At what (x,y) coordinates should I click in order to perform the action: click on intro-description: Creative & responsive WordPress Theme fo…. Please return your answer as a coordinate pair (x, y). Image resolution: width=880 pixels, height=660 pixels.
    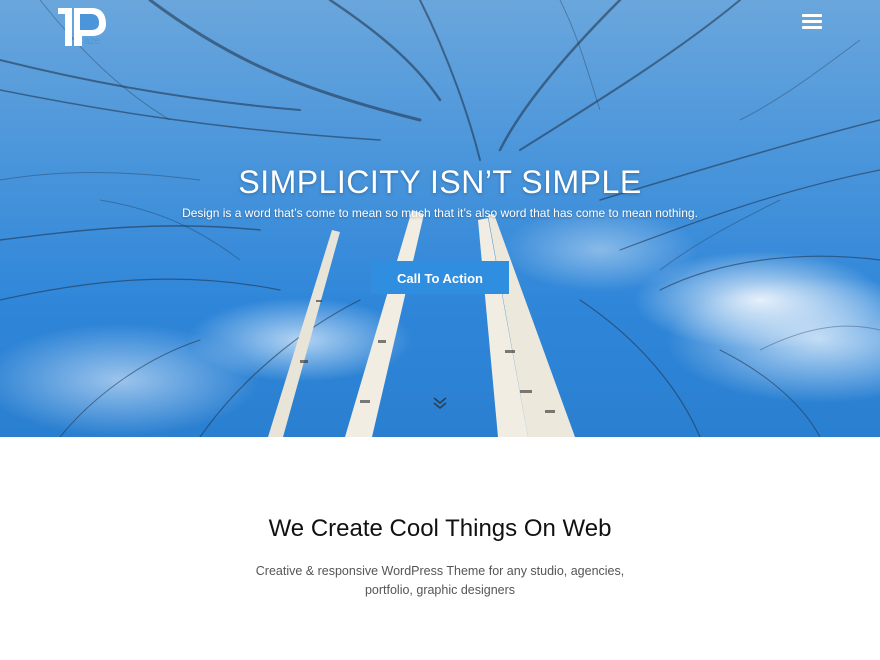
    Looking at the image, I should click on (440, 581).